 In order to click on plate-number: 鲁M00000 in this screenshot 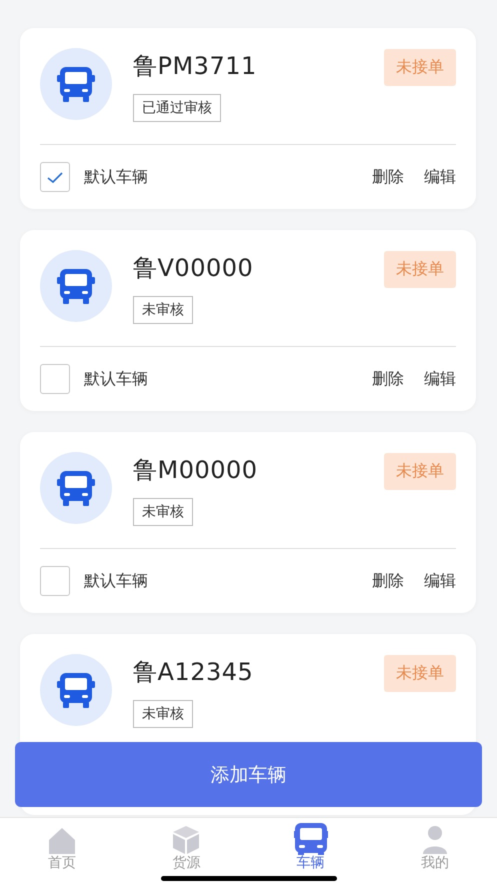, I will do `click(195, 470)`.